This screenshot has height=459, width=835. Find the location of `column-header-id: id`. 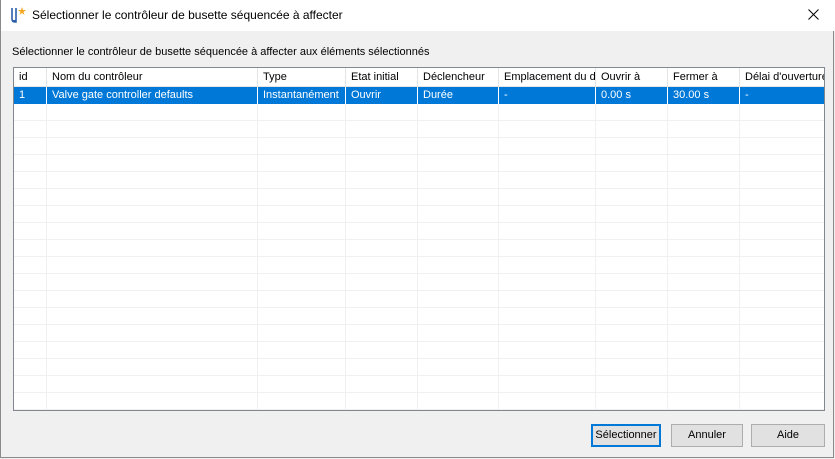

column-header-id: id is located at coordinates (30, 77).